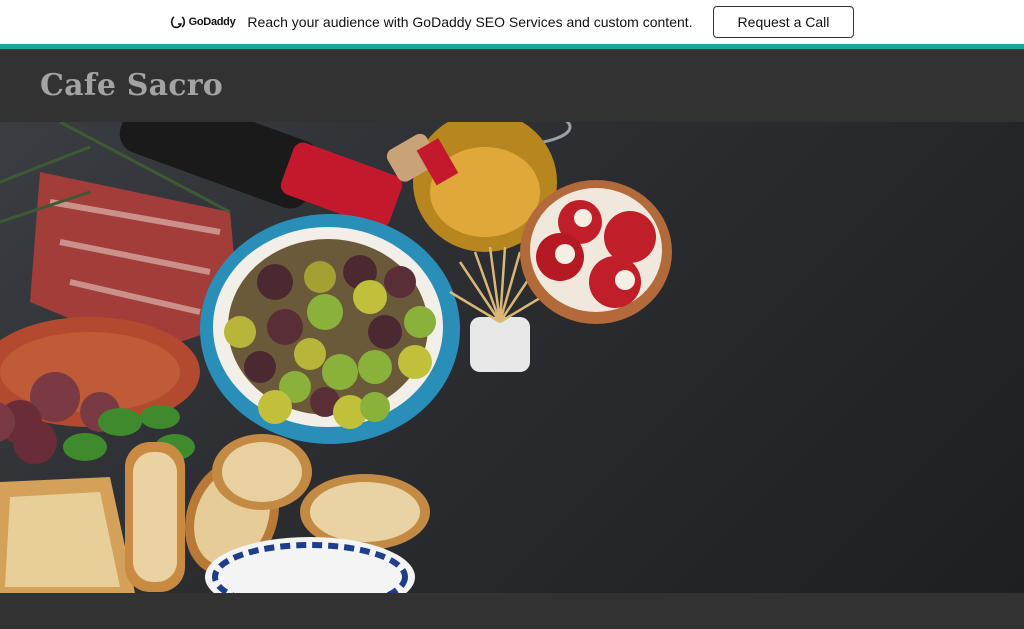  Describe the element at coordinates (596, 252) in the screenshot. I see `stuffed-peppers-bowl` at that location.